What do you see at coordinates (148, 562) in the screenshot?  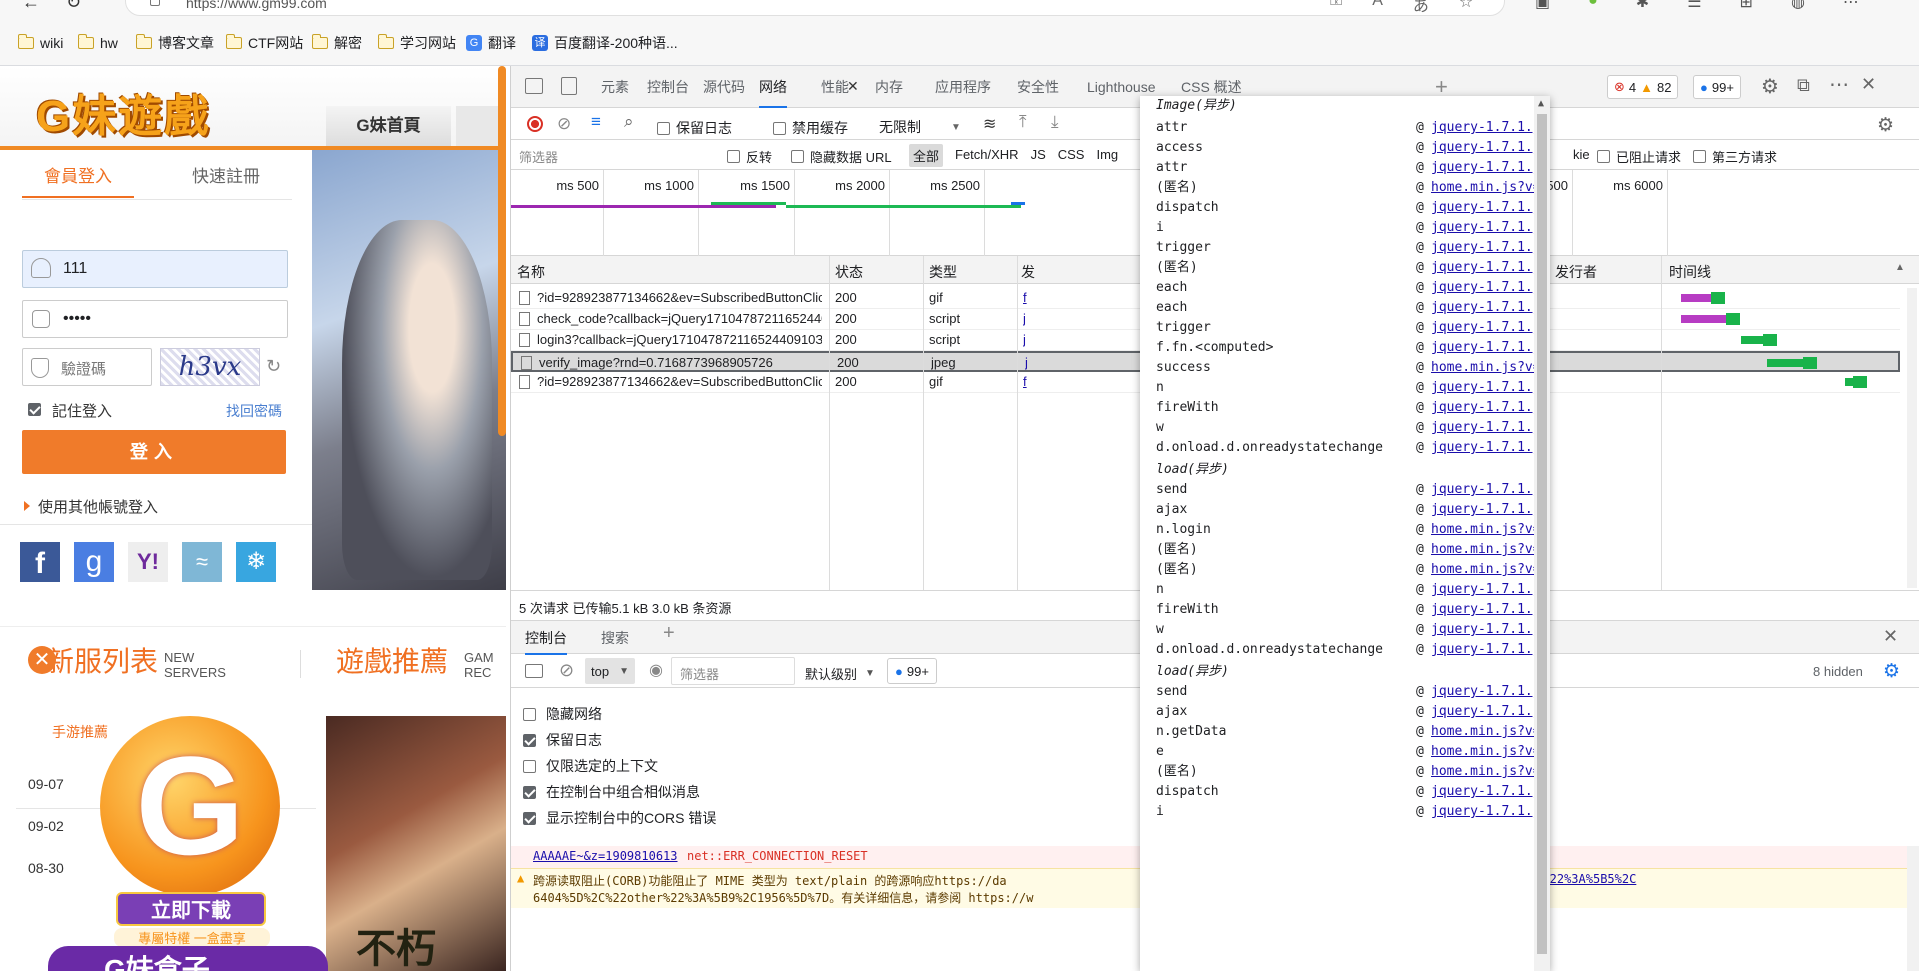 I see `yahoo-icon: Y!` at bounding box center [148, 562].